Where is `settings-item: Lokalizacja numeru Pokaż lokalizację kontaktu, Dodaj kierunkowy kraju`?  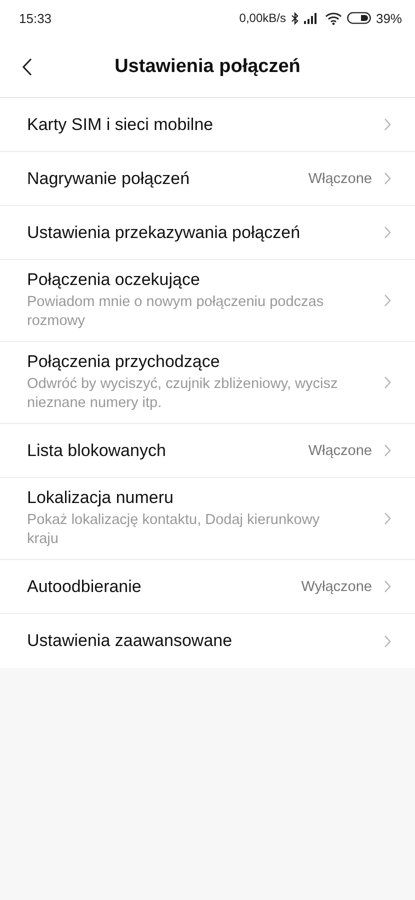
settings-item: Lokalizacja numeru Pokaż lokalizację kontaktu, Dodaj kierunkowy kraju is located at coordinates (207, 519).